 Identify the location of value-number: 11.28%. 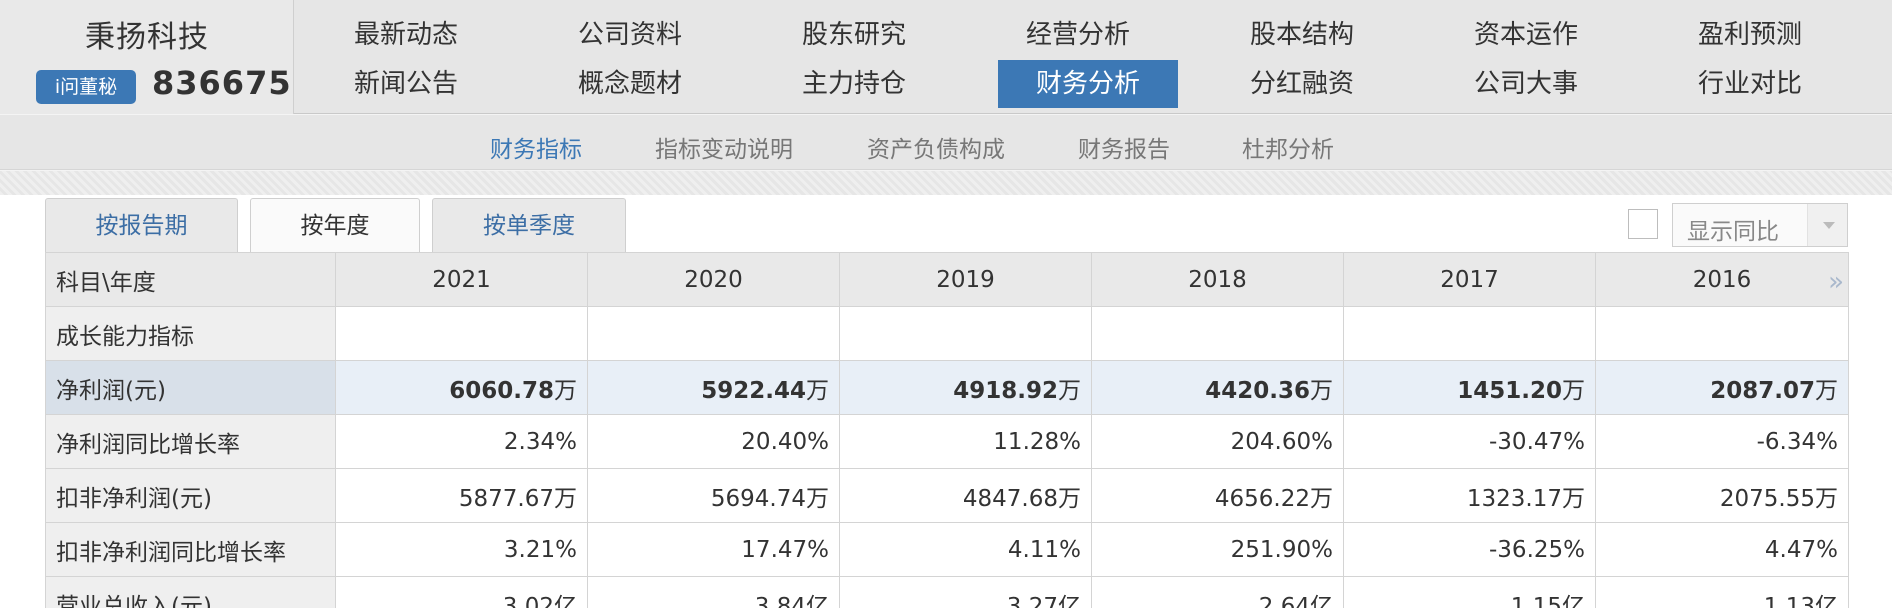
(1037, 441).